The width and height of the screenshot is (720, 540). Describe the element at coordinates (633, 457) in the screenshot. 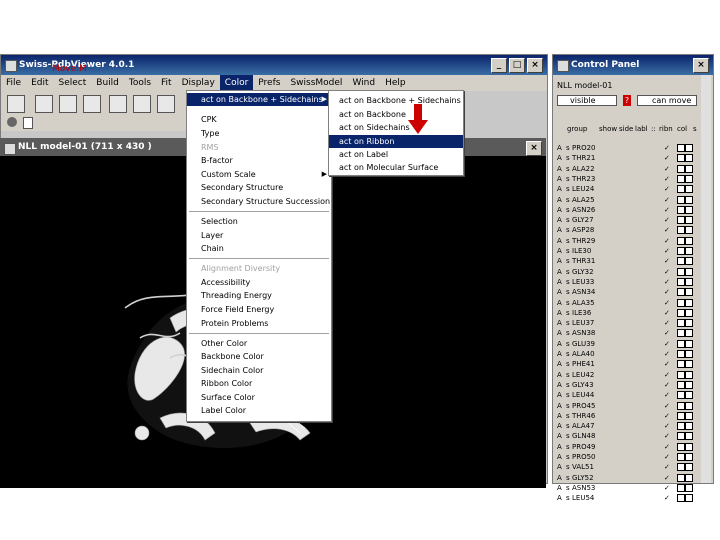

I see `residue-row: As PRO50 ✓` at that location.